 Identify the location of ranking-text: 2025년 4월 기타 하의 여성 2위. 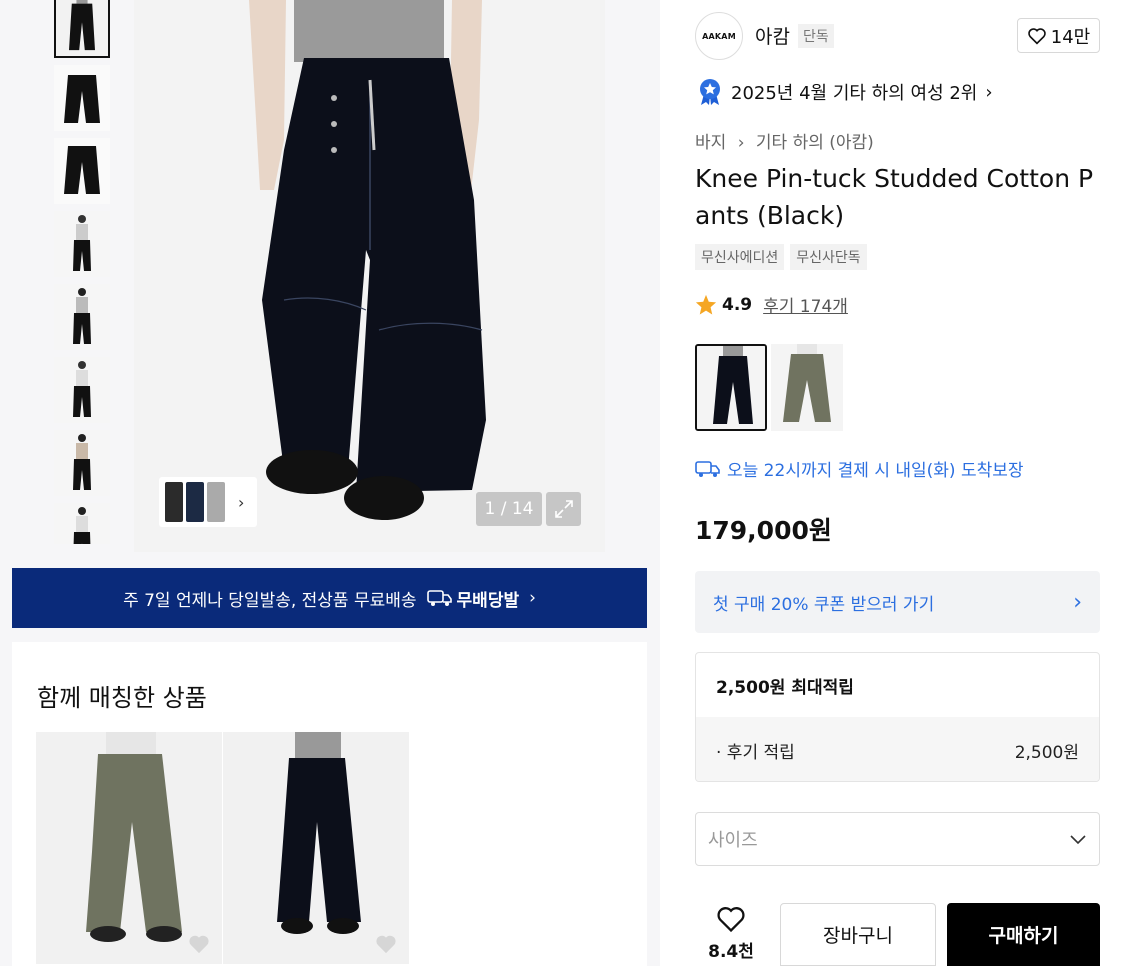
(854, 93).